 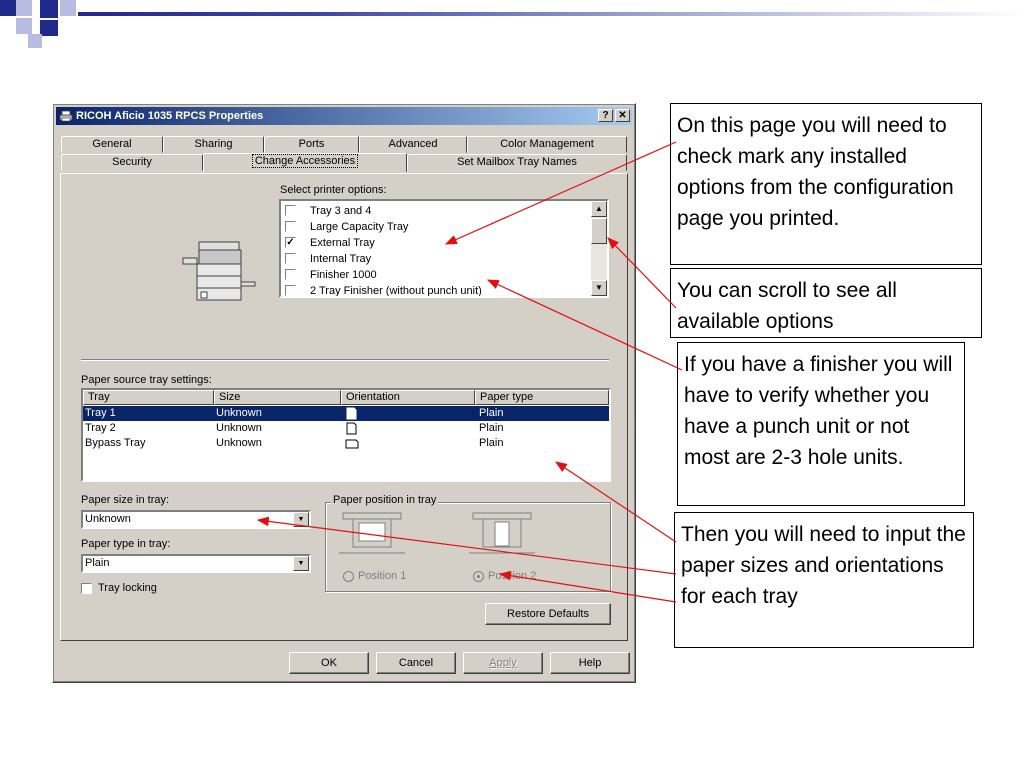 What do you see at coordinates (584, 325) in the screenshot?
I see `arrow-to-finisher` at bounding box center [584, 325].